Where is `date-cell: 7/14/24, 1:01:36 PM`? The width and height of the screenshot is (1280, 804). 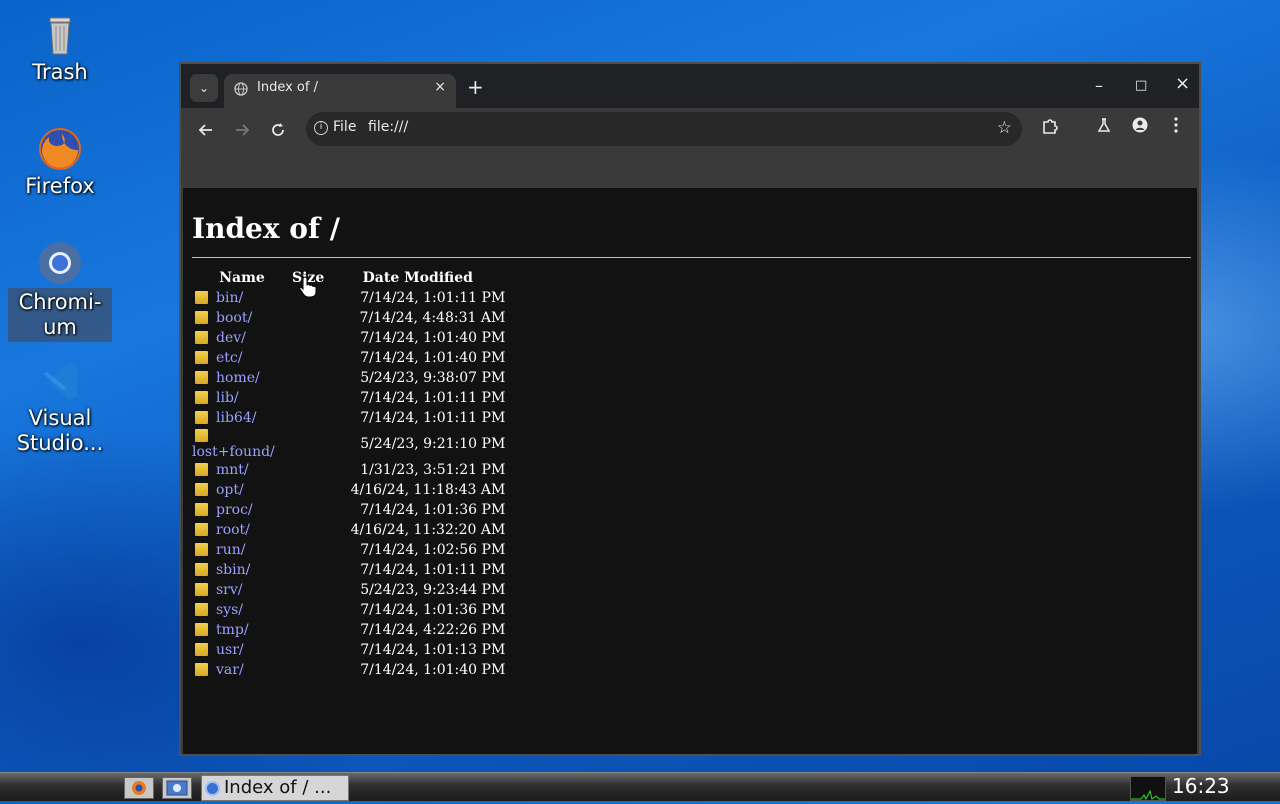
date-cell: 7/14/24, 1:01:36 PM is located at coordinates (433, 510).